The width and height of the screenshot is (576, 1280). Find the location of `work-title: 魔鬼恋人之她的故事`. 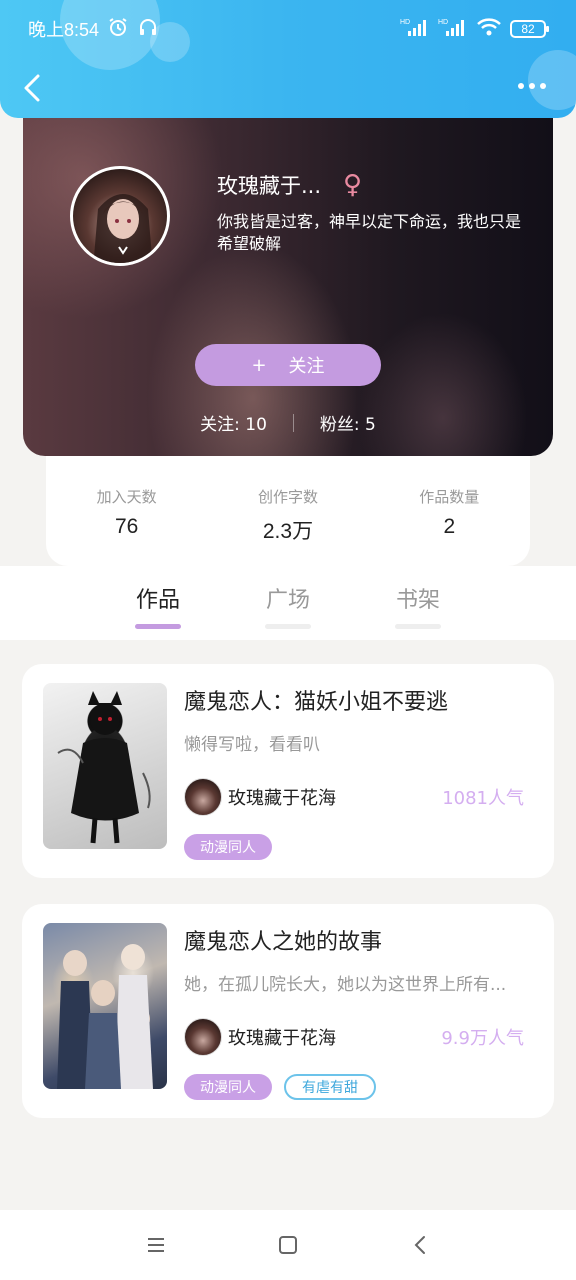

work-title: 魔鬼恋人之她的故事 is located at coordinates (283, 940).